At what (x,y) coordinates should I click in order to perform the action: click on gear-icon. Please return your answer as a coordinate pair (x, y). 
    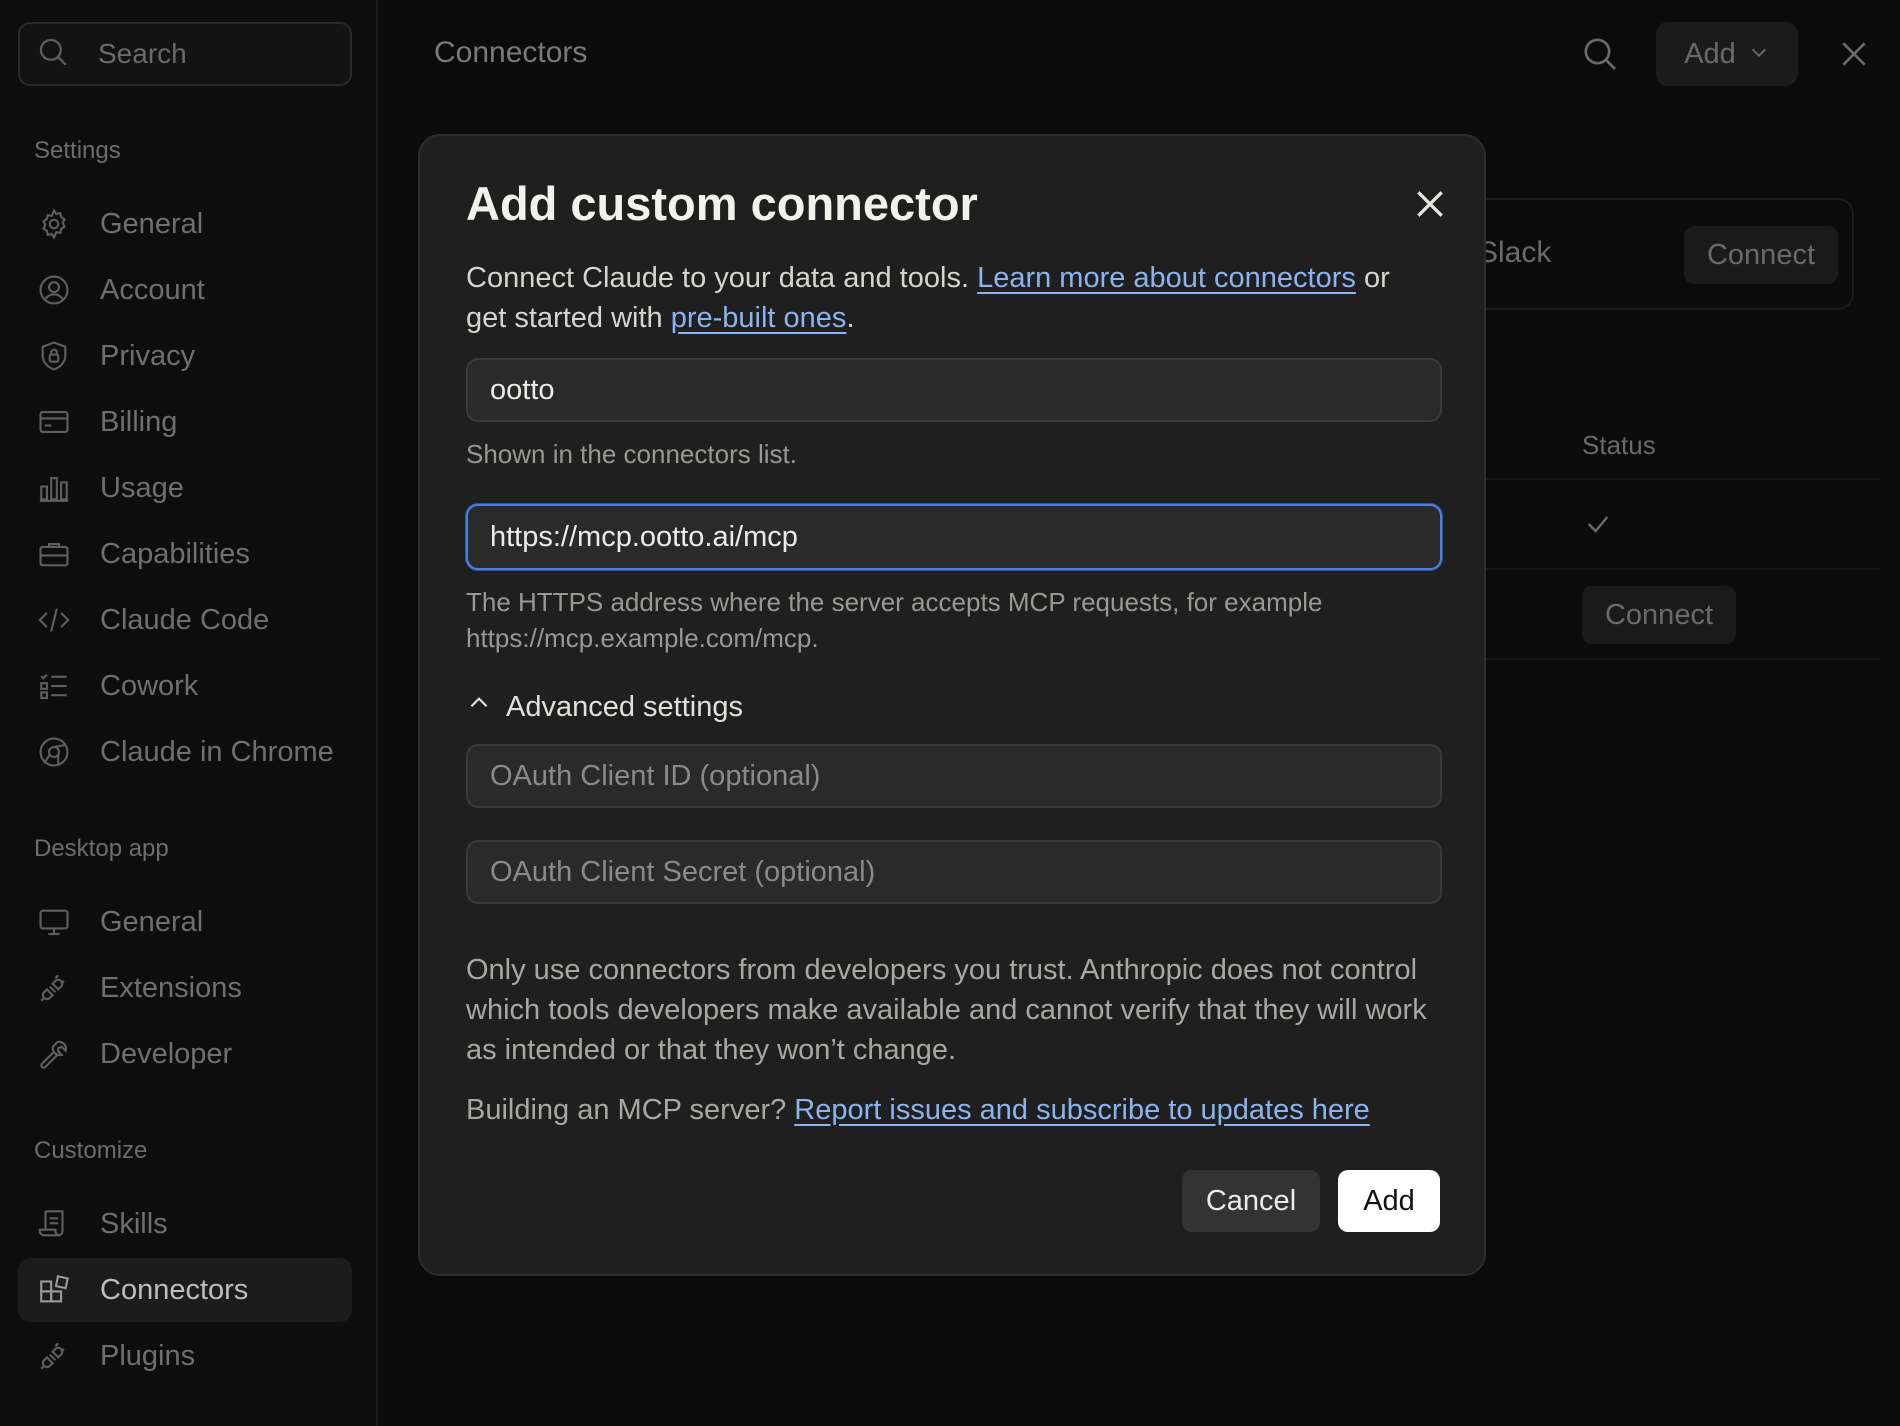
    Looking at the image, I should click on (54, 224).